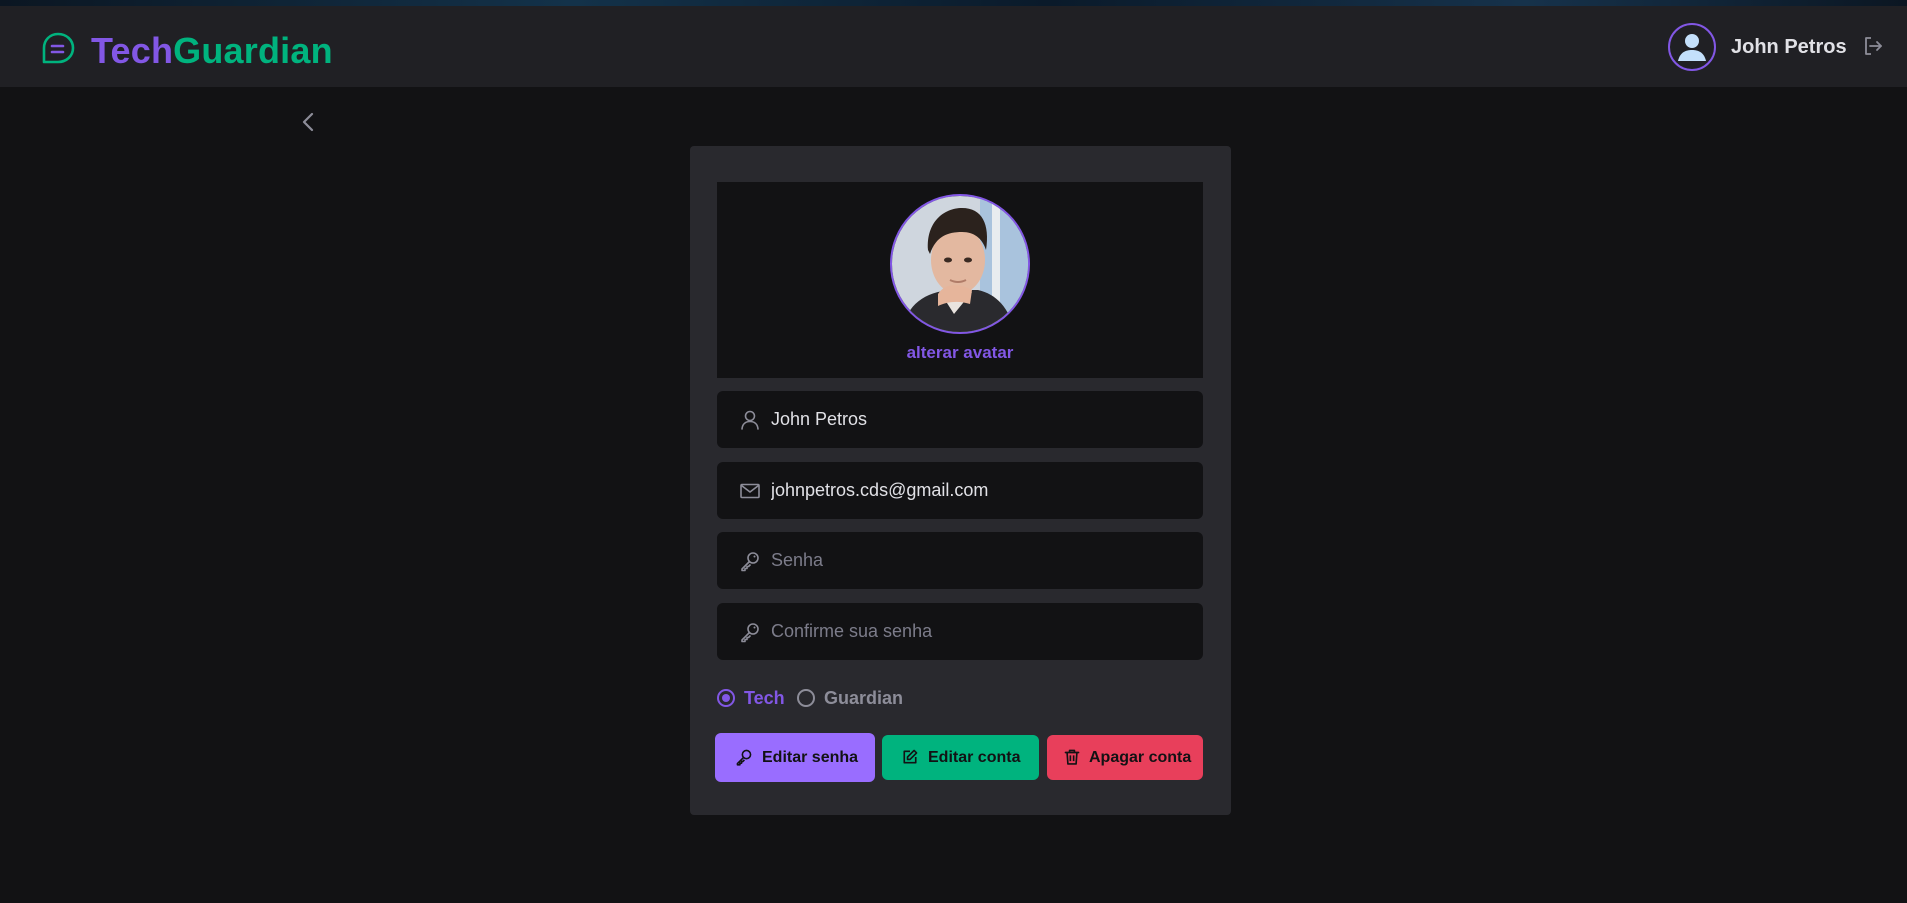 This screenshot has width=1907, height=903. I want to click on password-input, so click(981, 560).